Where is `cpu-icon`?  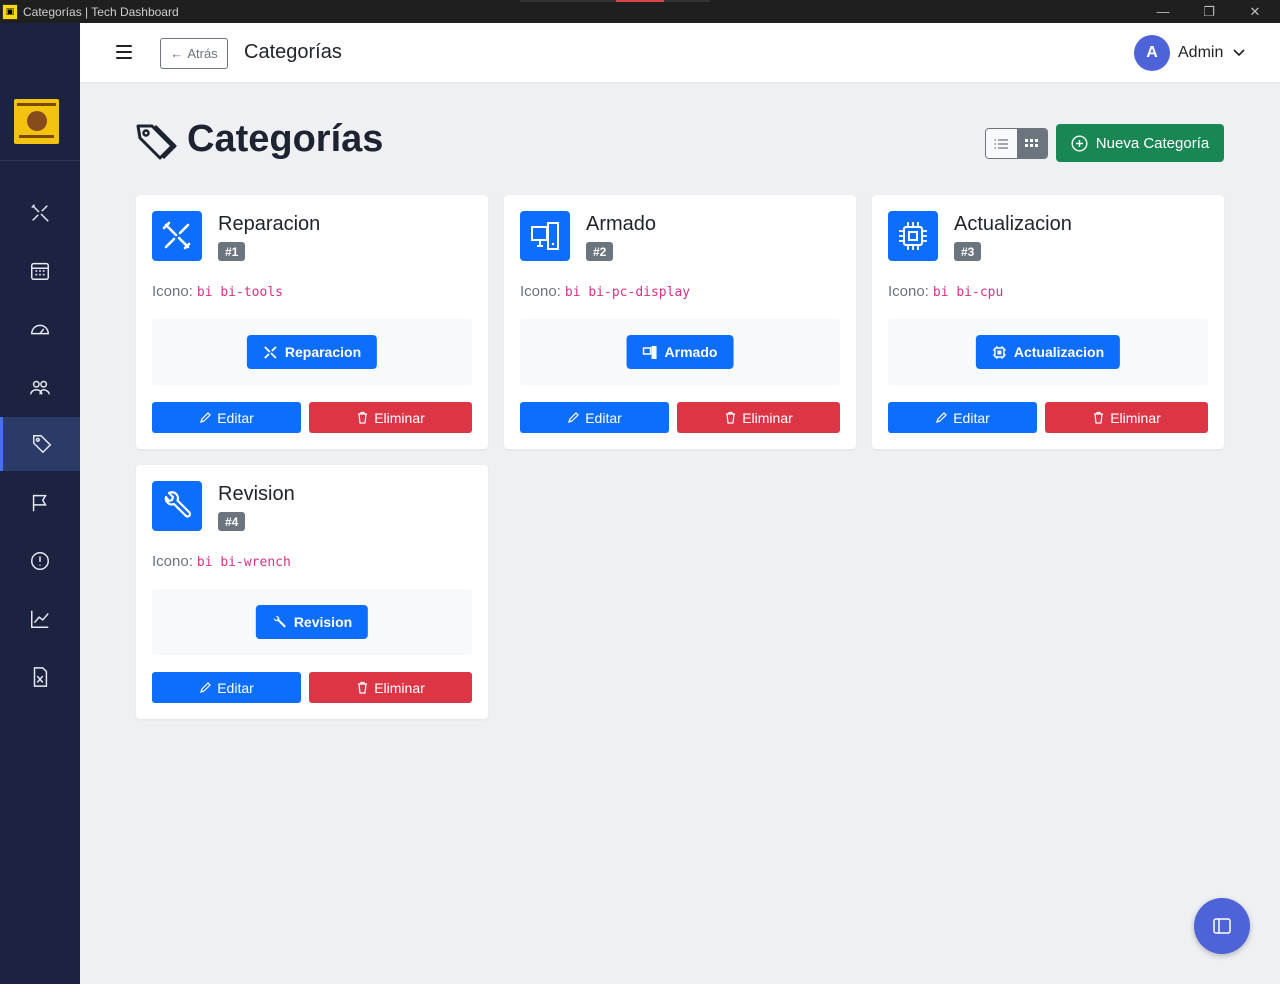
cpu-icon is located at coordinates (999, 352).